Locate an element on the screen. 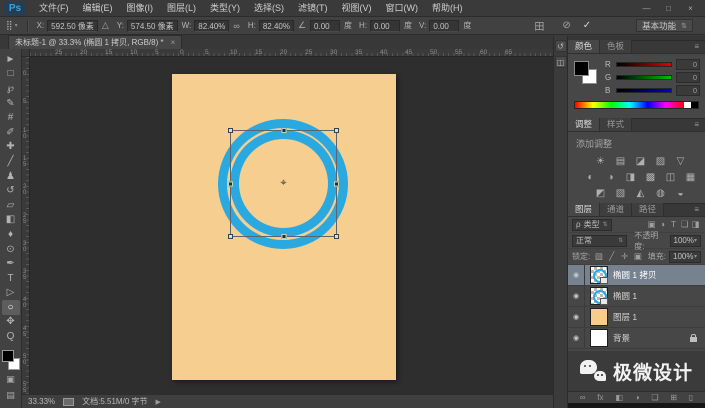 The height and width of the screenshot is (408, 705). quick-selection-tool: ✎ is located at coordinates (11, 103).